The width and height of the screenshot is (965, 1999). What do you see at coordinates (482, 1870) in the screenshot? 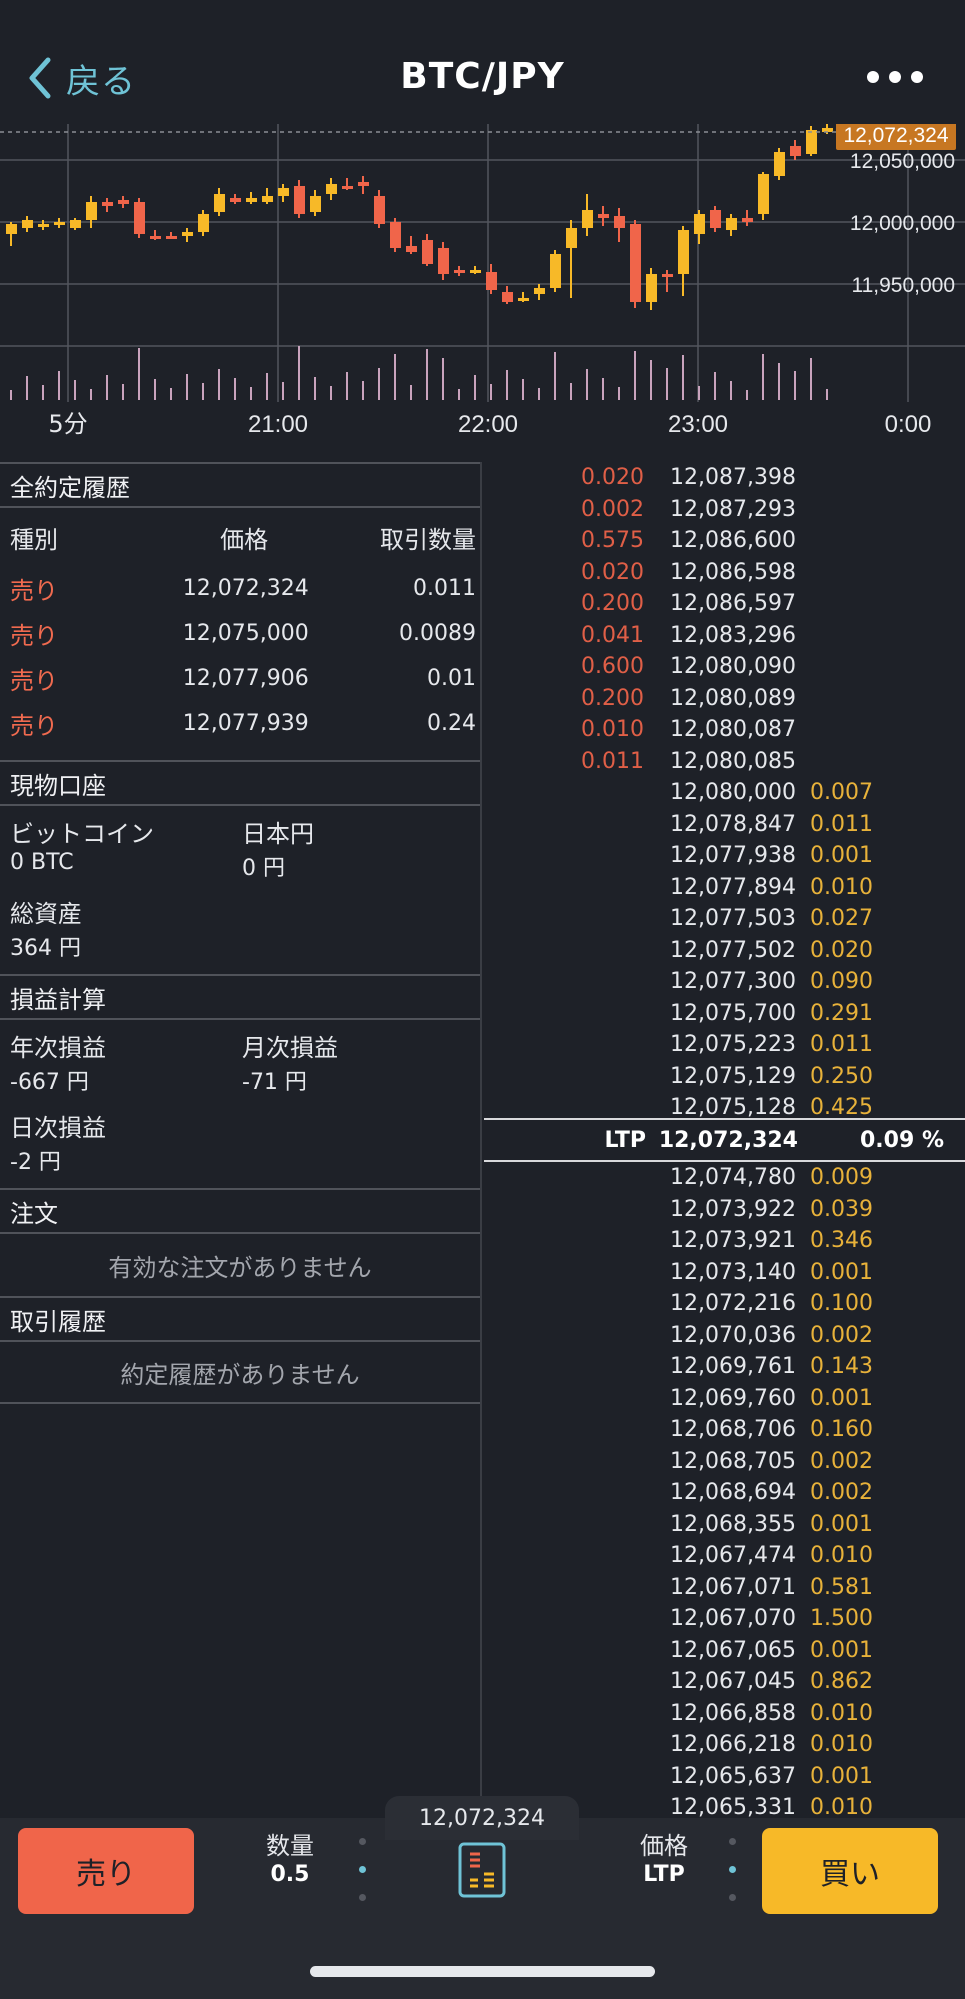
I see `order-book-icon` at bounding box center [482, 1870].